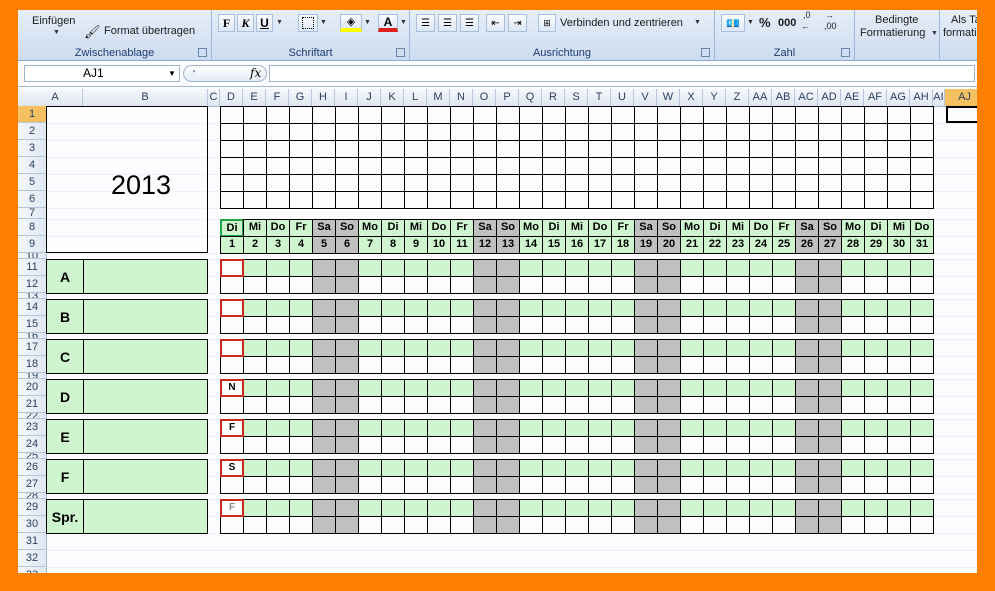 This screenshot has height=591, width=995. Describe the element at coordinates (961, 114) in the screenshot. I see `active-cell-aj1` at that location.